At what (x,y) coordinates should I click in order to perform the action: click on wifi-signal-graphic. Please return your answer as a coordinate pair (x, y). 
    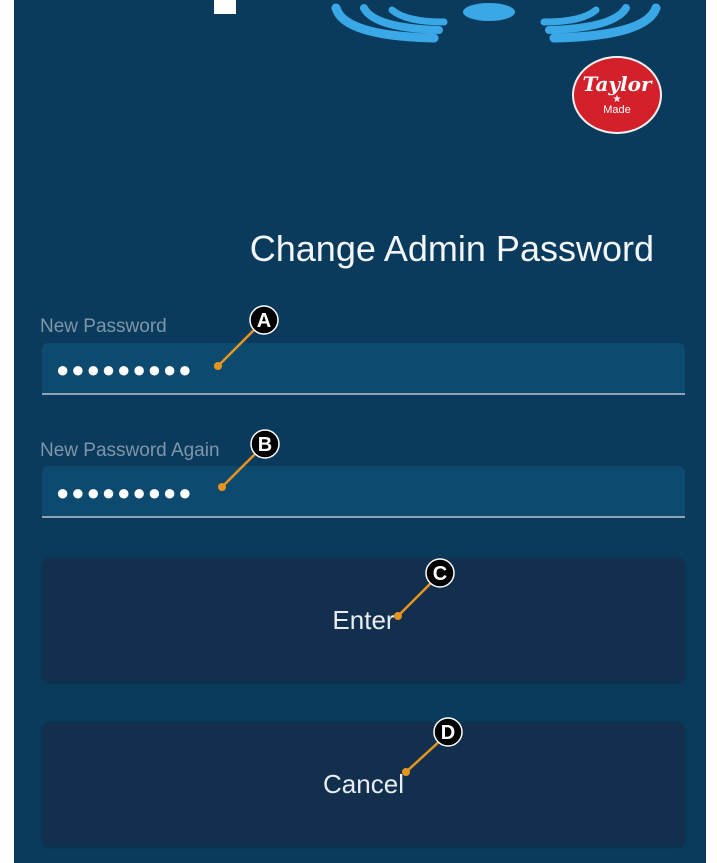
    Looking at the image, I should click on (437, 21).